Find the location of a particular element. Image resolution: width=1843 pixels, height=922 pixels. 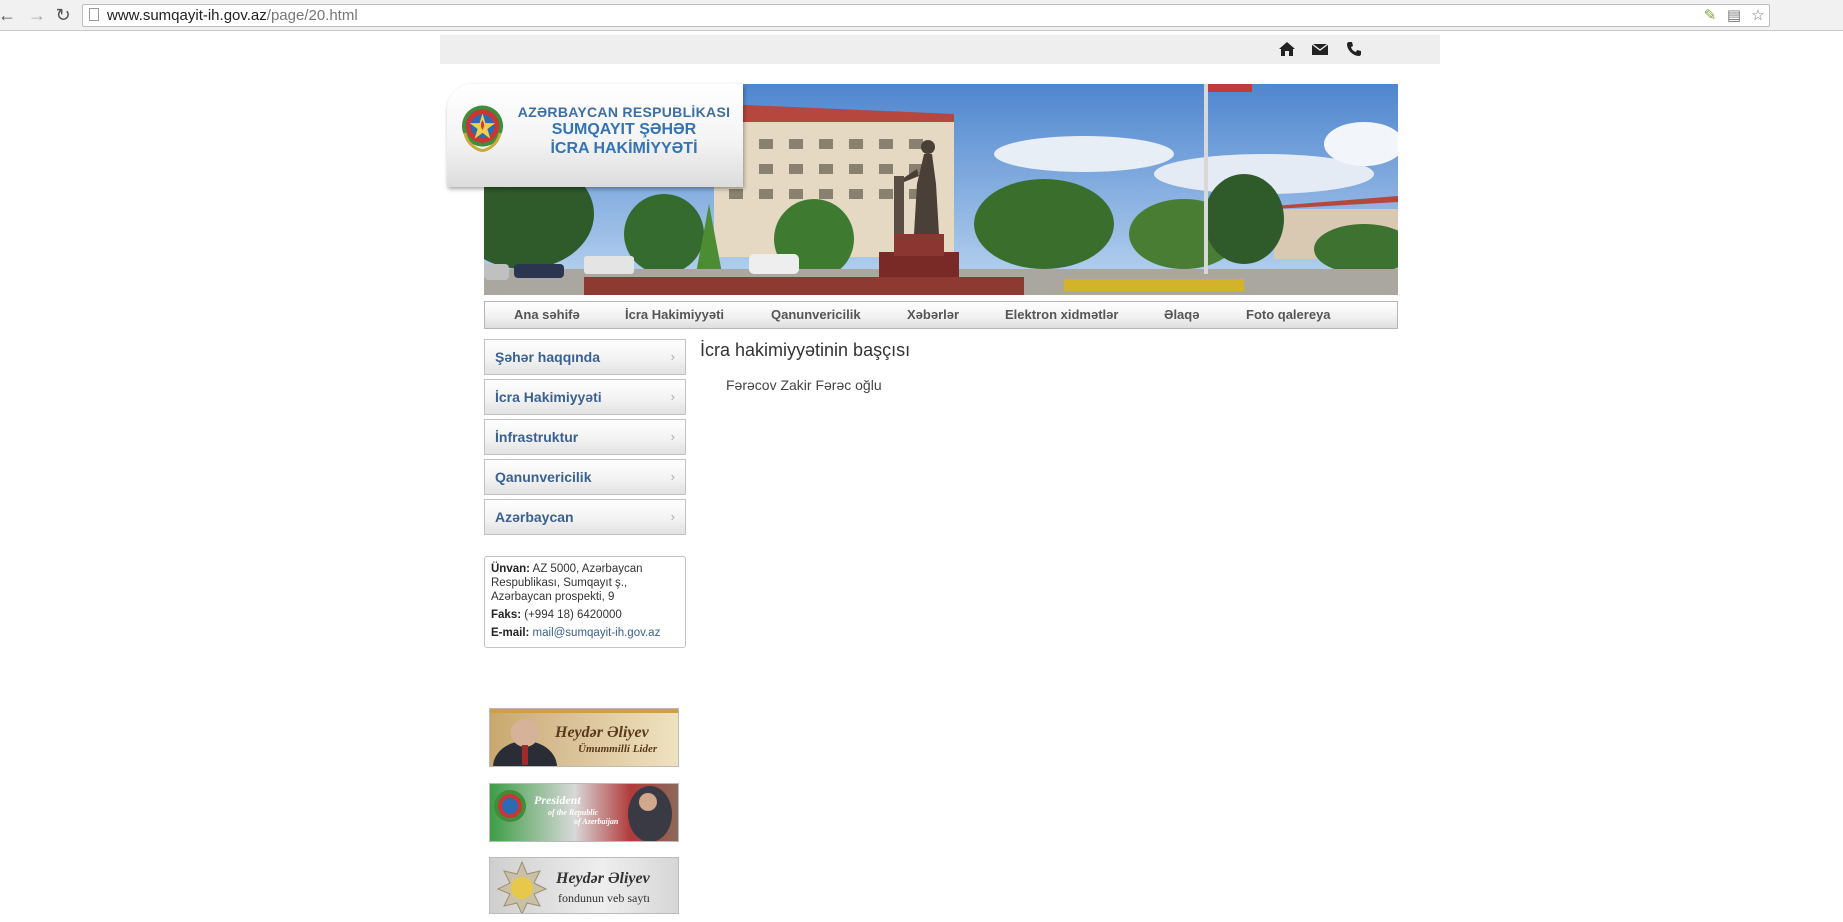

sidebar-item-label: Azərbaycan is located at coordinates (534, 517).